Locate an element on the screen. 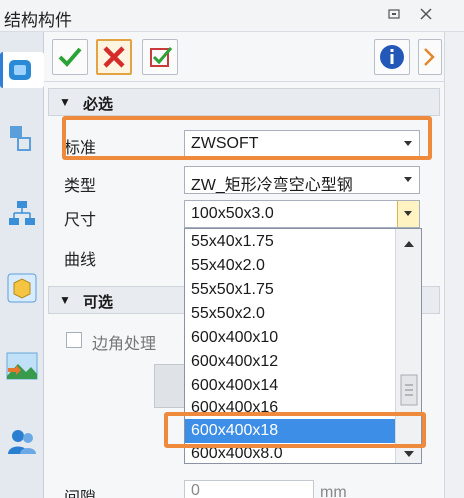 The height and width of the screenshot is (498, 464). expand-button is located at coordinates (430, 57).